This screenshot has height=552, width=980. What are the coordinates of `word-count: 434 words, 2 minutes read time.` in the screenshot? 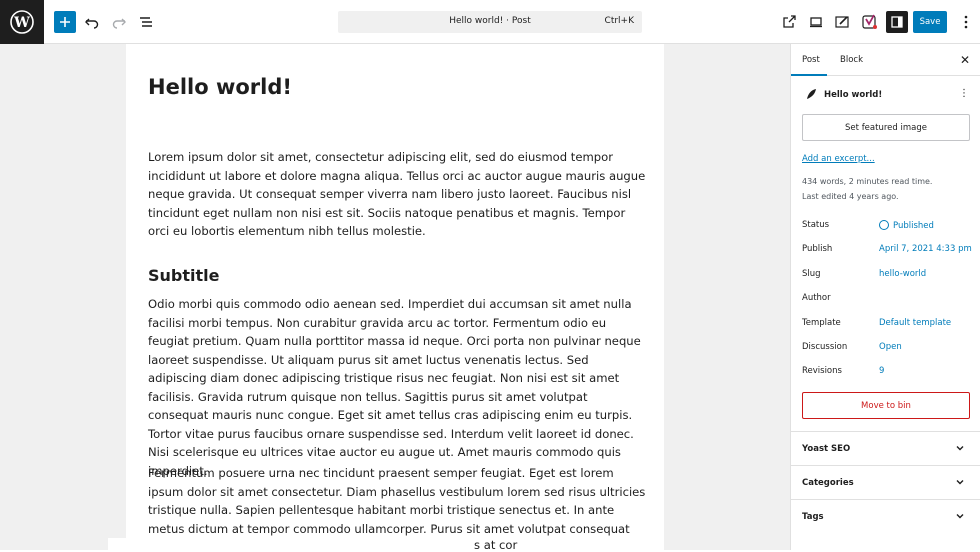 It's located at (867, 181).